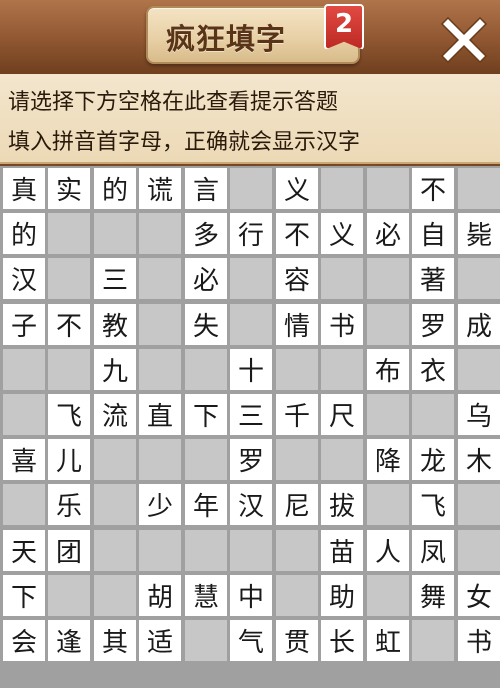 The height and width of the screenshot is (688, 500). What do you see at coordinates (206, 504) in the screenshot?
I see `grid-cell: 年` at bounding box center [206, 504].